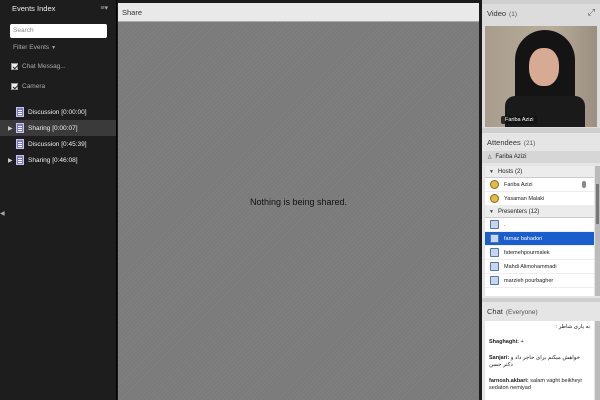 The height and width of the screenshot is (400, 600). I want to click on events-index-header: Events Index ≡▾, so click(58, 8).